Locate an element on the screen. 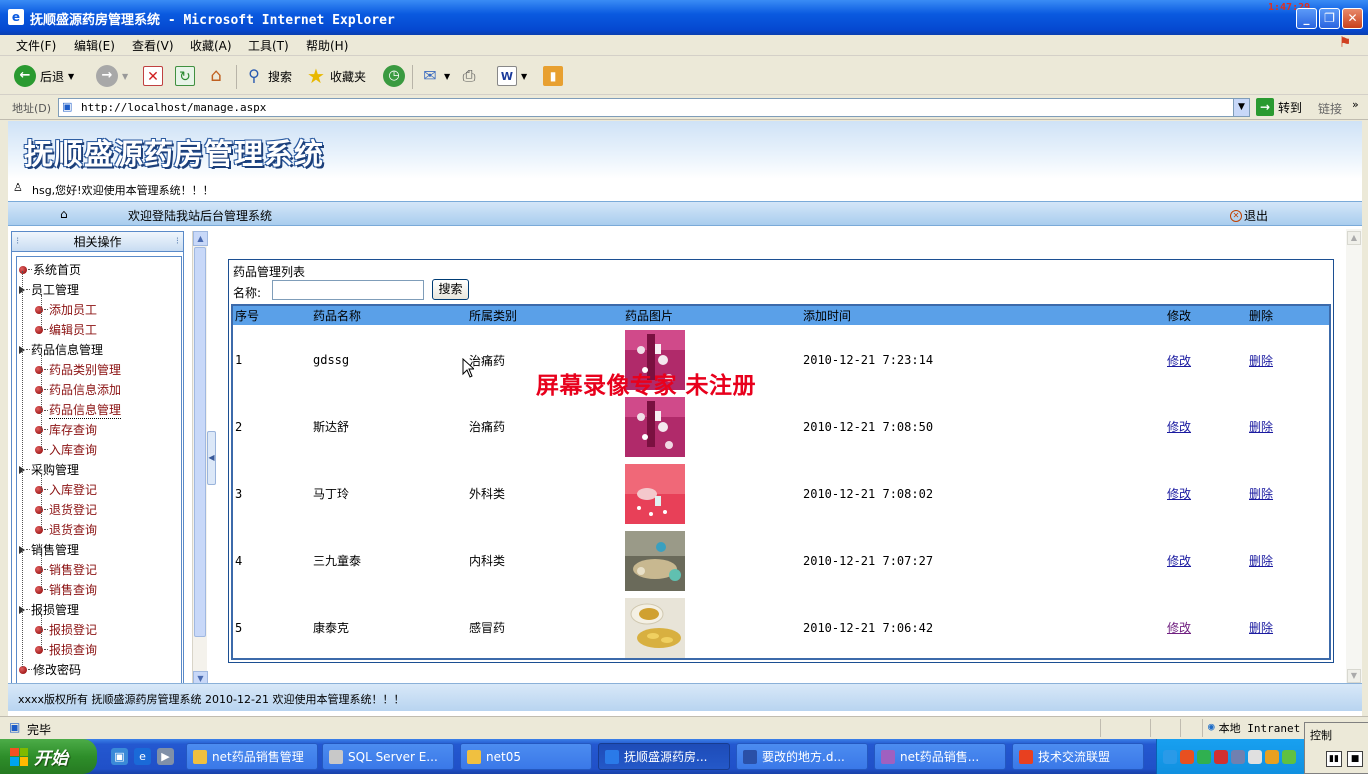 The height and width of the screenshot is (774, 1368). close-button: ✕ is located at coordinates (1352, 18).